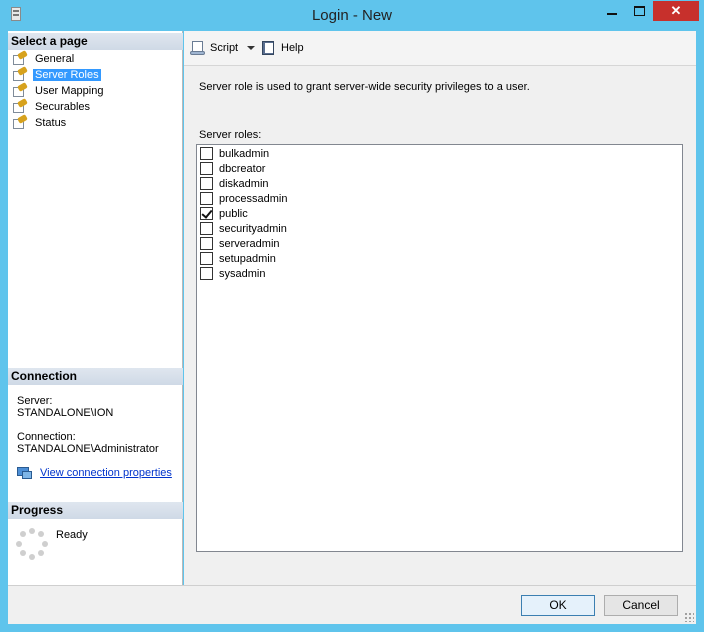  I want to click on script-button: Script, so click(223, 48).